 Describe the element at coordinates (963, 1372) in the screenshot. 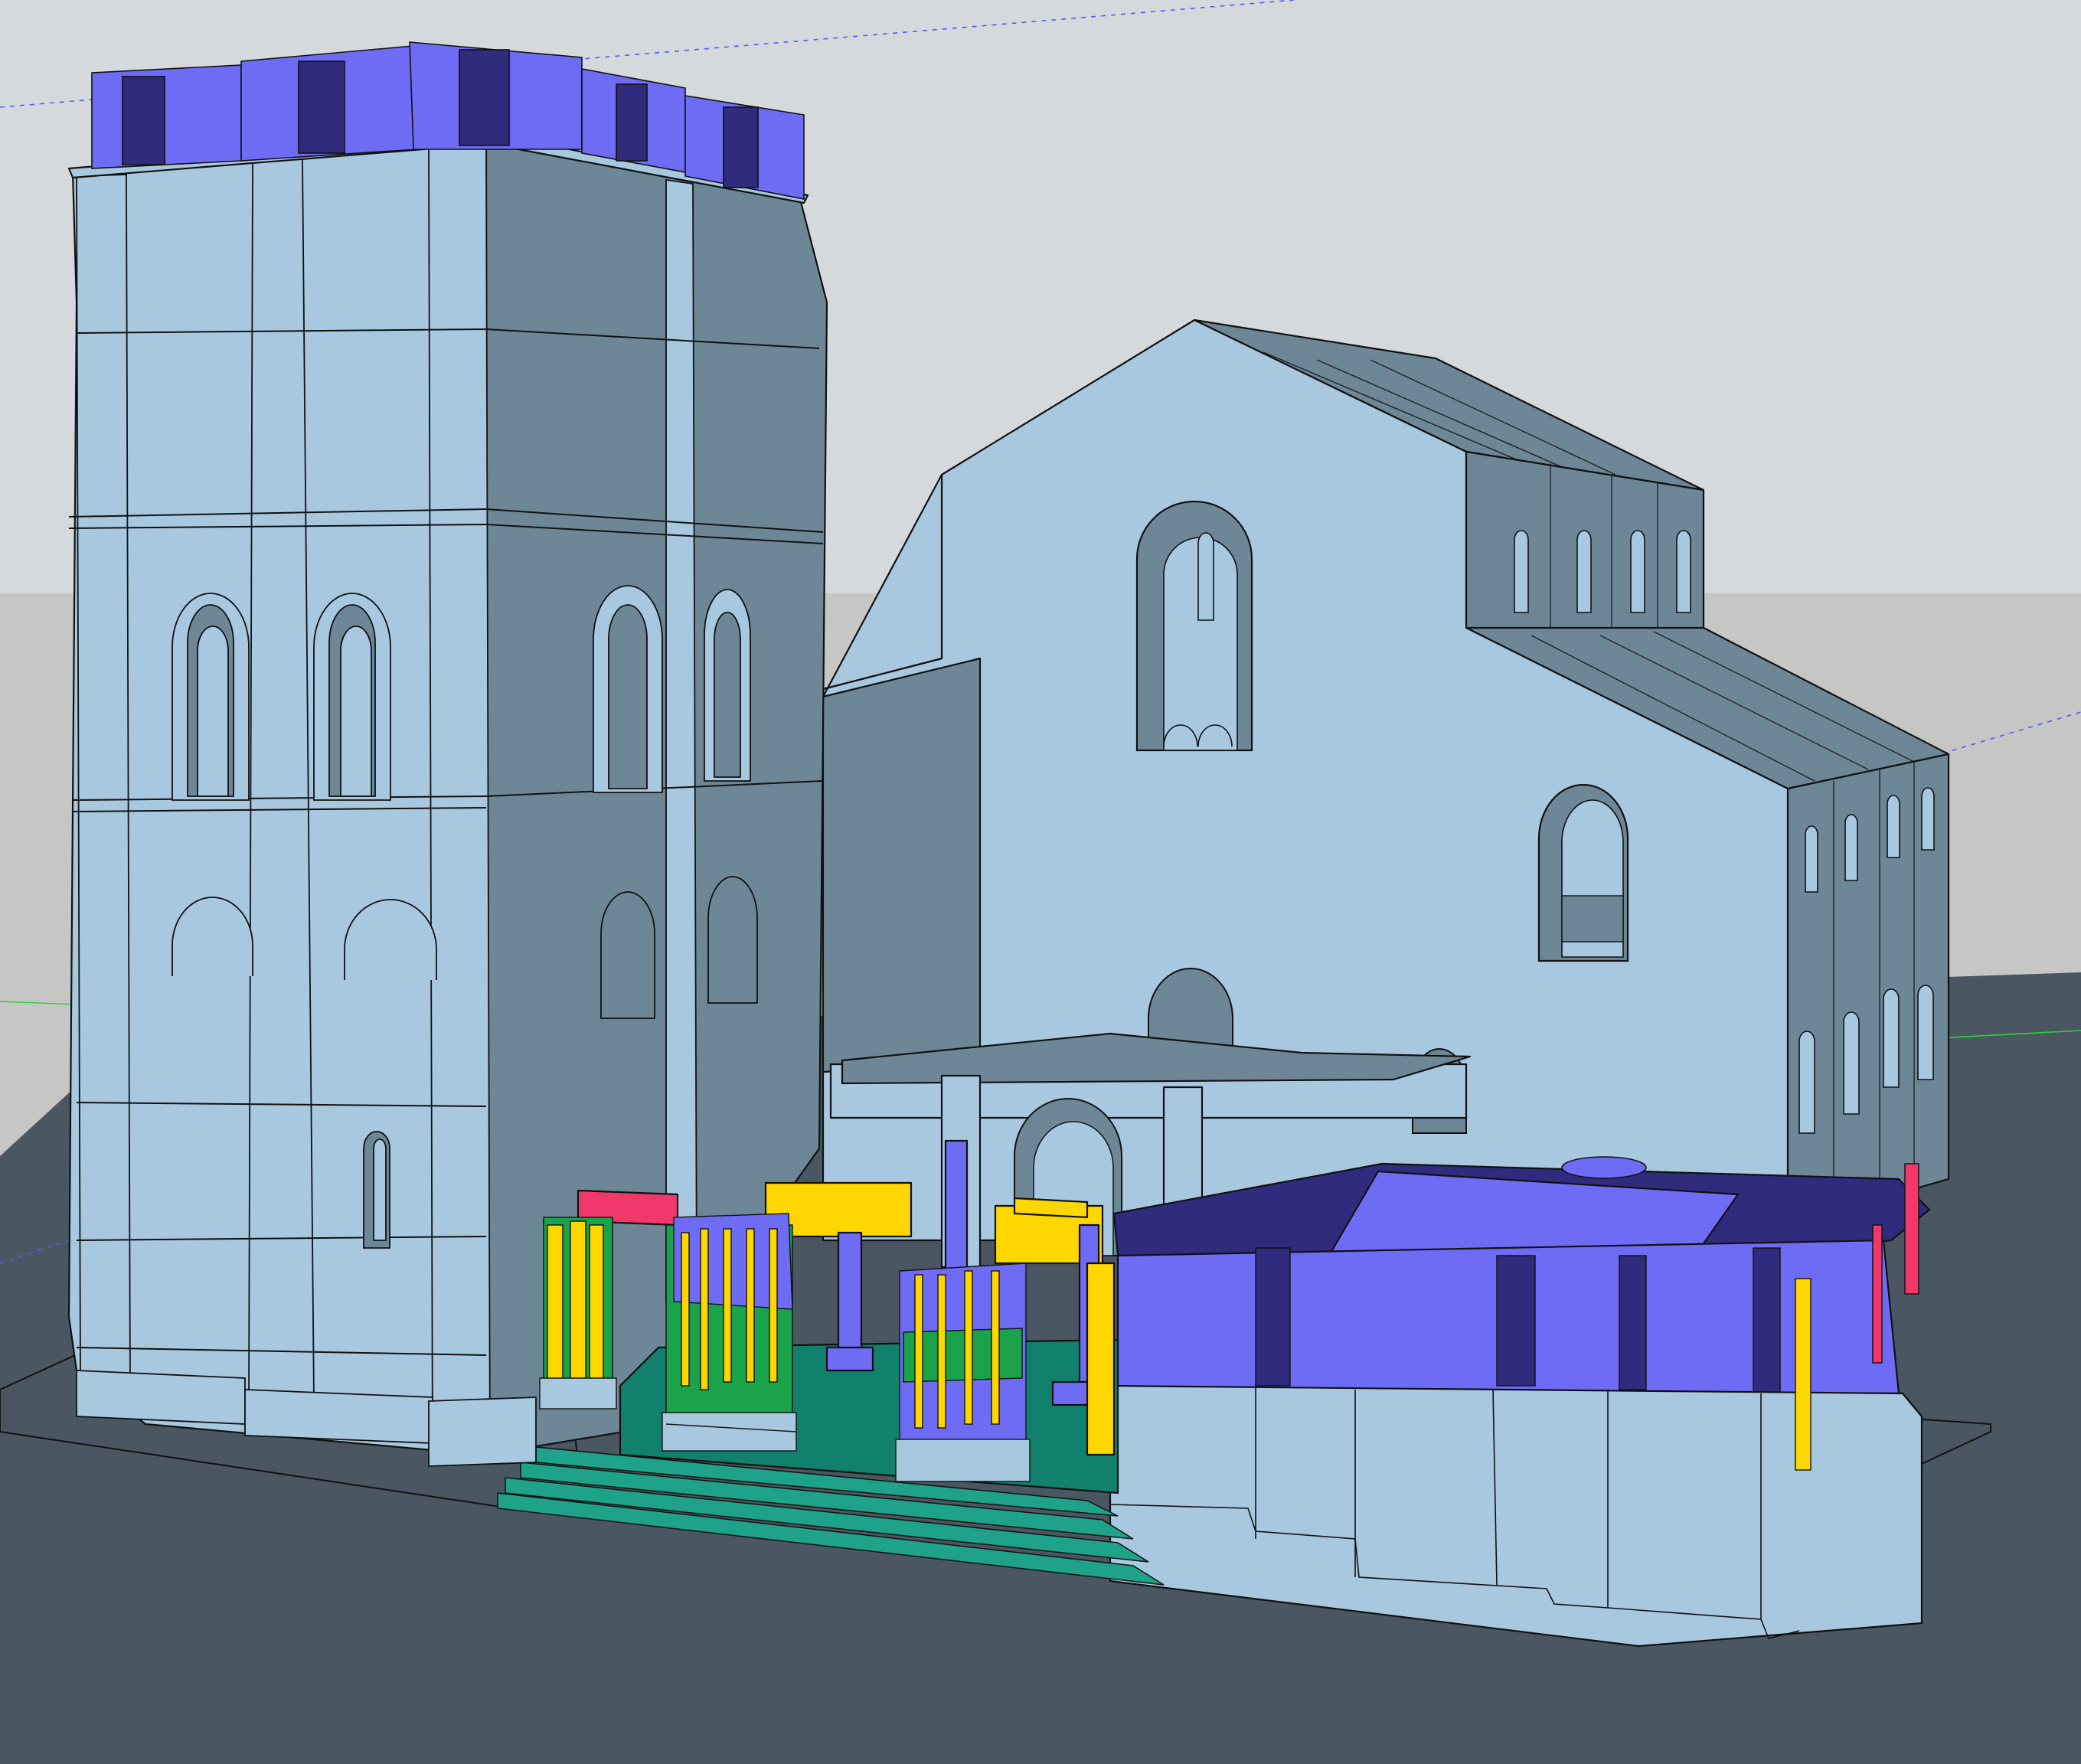

I see `porch-pier-right` at that location.